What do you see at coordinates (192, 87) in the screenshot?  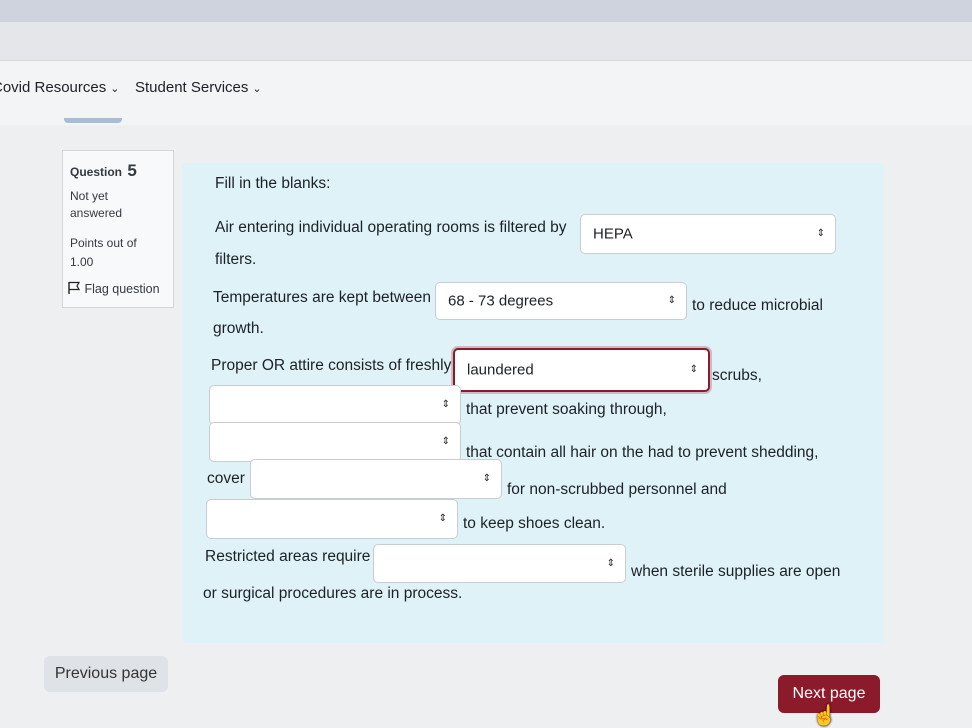 I see `nav-student-label: Student Services` at bounding box center [192, 87].